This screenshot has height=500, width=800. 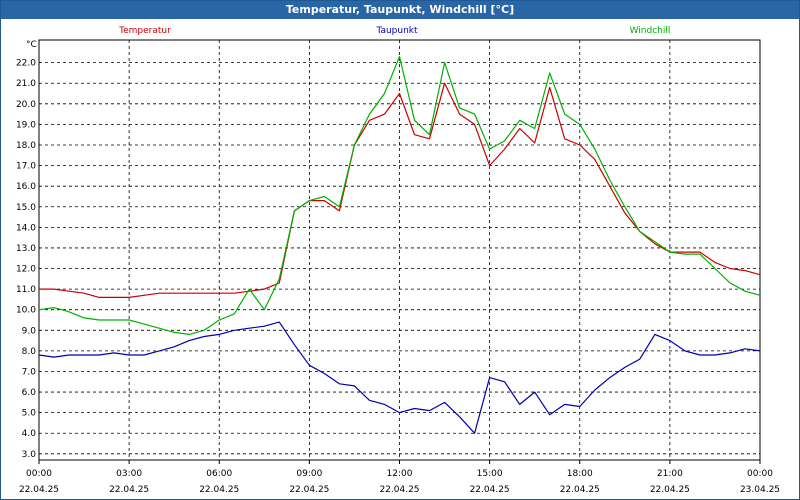 I want to click on y-tick-label: 9.0, so click(x=29, y=331).